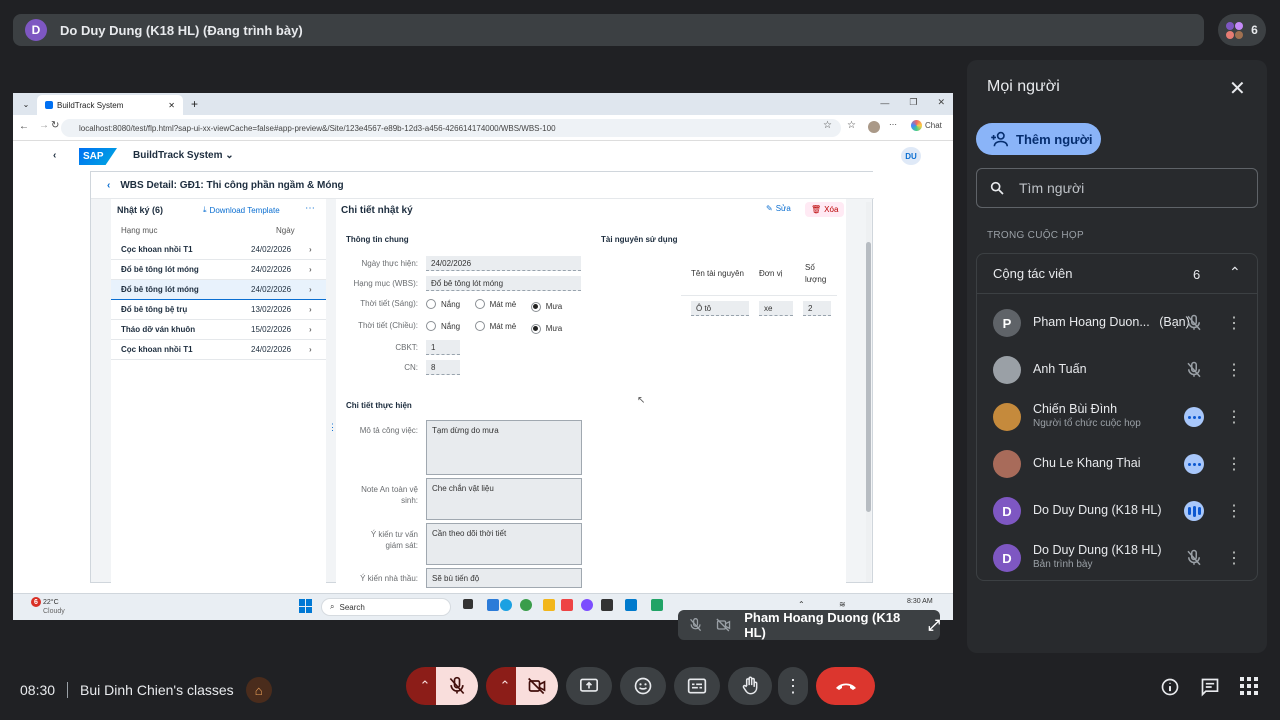 This screenshot has width=1280, height=720. What do you see at coordinates (827, 125) in the screenshot?
I see `bookmark-star-icon: ☆` at bounding box center [827, 125].